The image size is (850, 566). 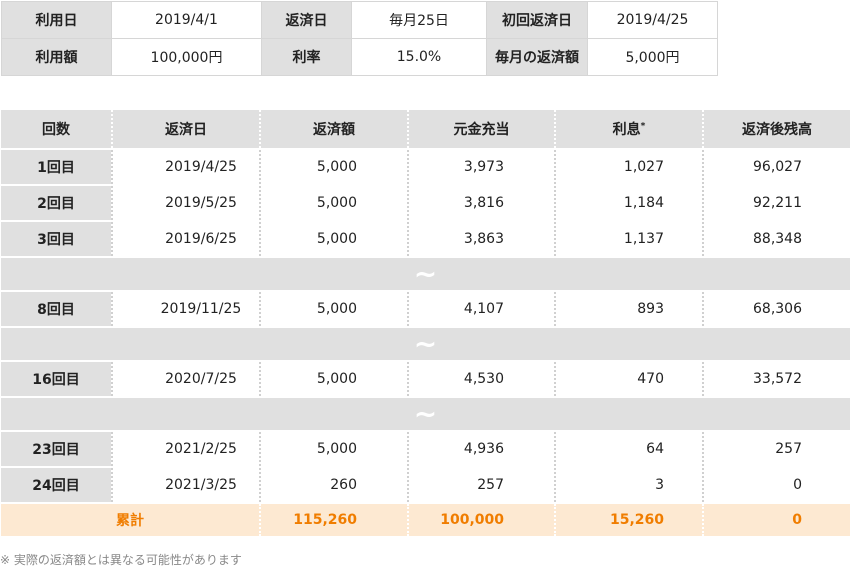 What do you see at coordinates (419, 57) in the screenshot?
I see `interest-rate-value: 15.0%` at bounding box center [419, 57].